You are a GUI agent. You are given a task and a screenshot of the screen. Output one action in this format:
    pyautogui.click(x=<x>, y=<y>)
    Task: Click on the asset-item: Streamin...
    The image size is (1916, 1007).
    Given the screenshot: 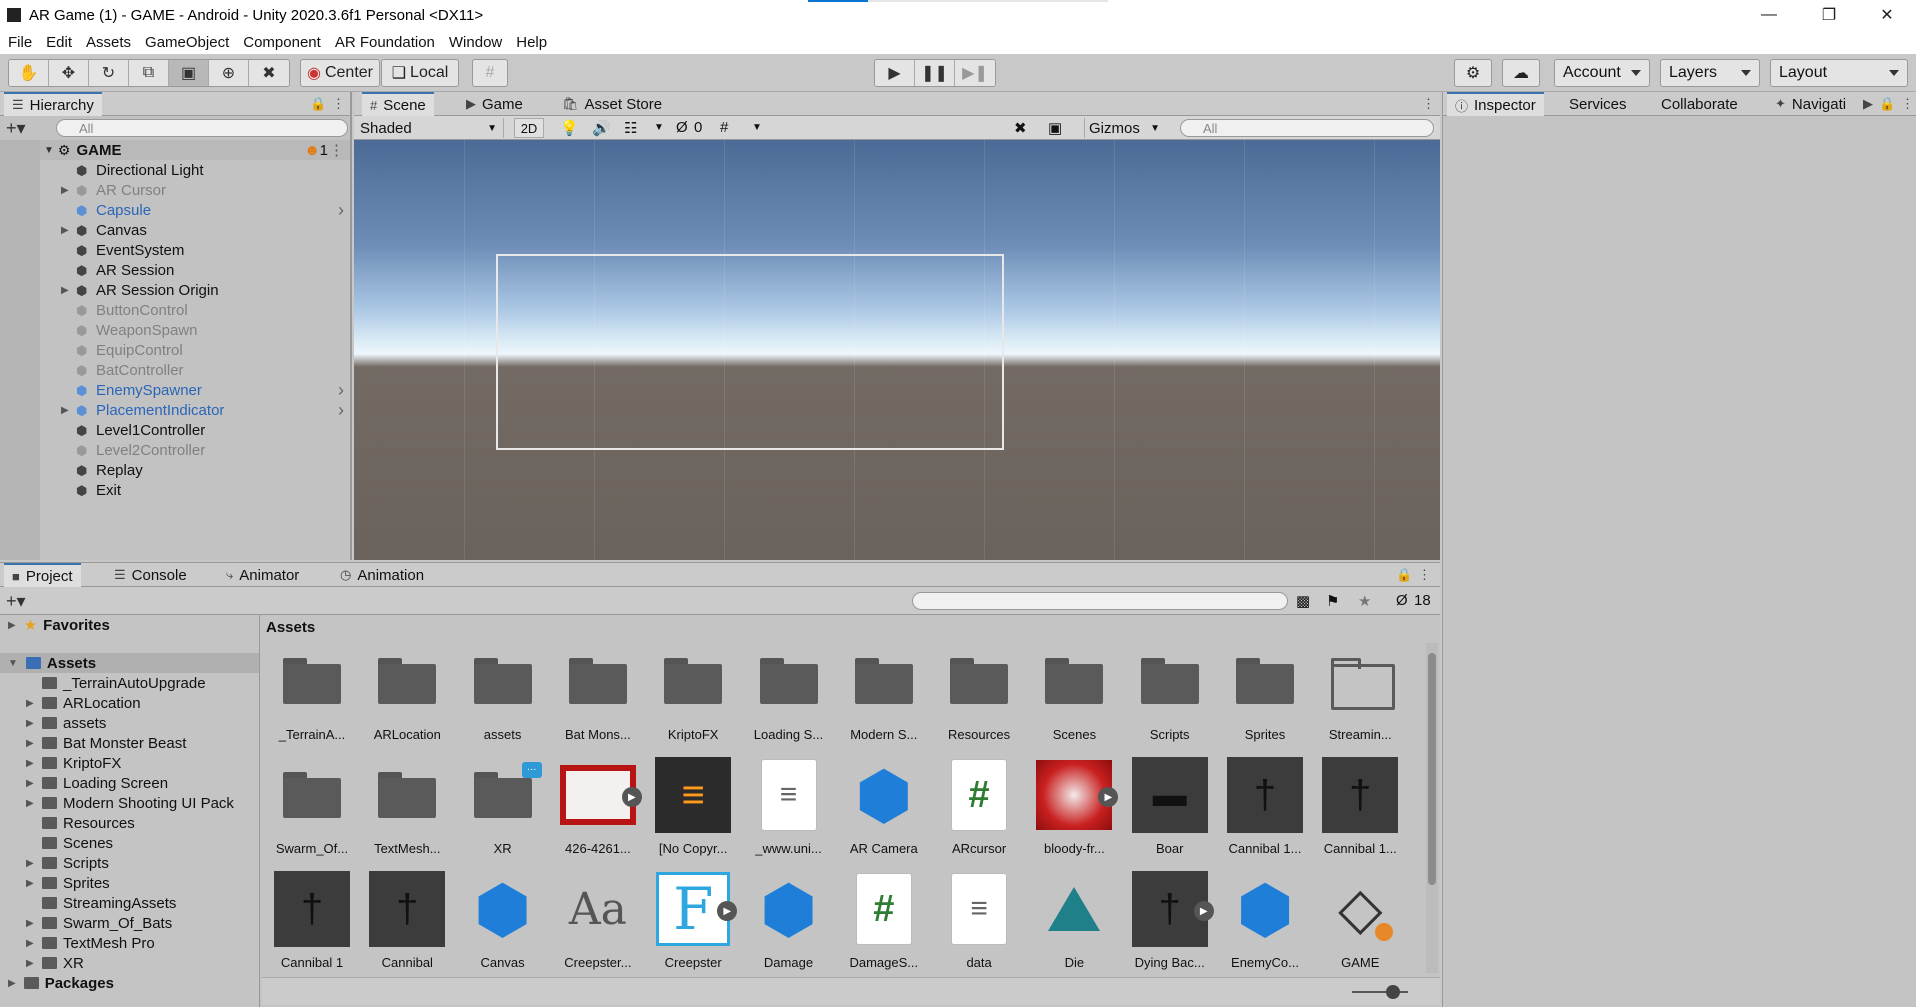 What is the action you would take?
    pyautogui.click(x=1360, y=696)
    